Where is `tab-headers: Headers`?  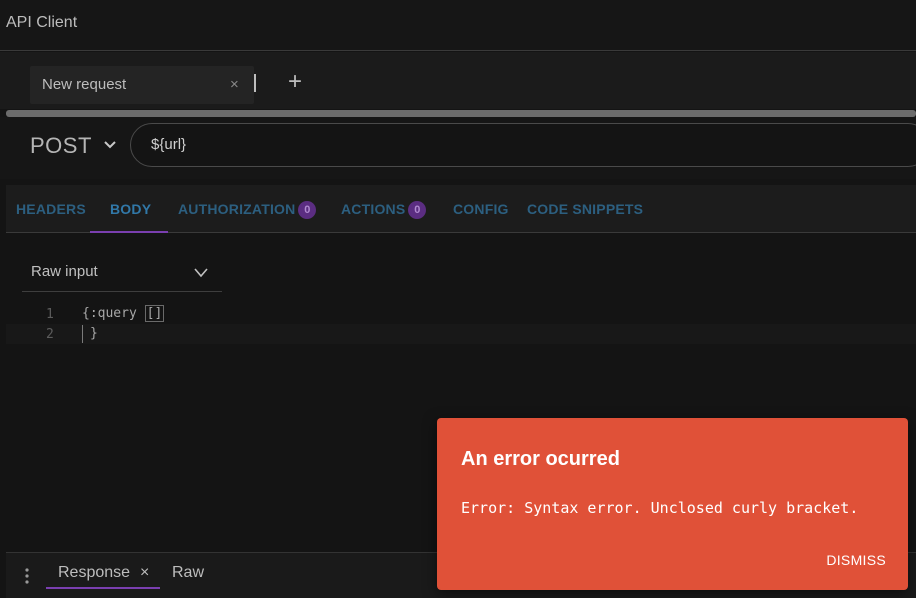 tab-headers: Headers is located at coordinates (51, 209).